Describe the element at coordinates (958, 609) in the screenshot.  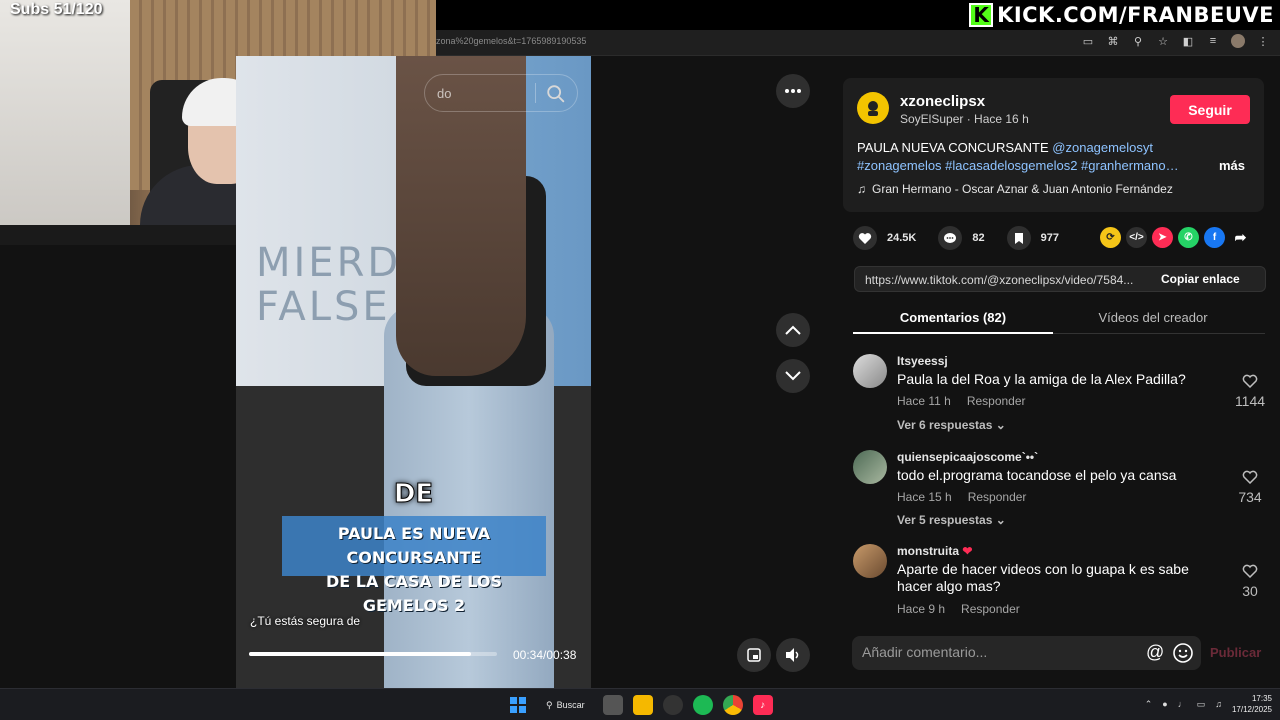
I see `comment-meta: Hace 9 h Responder` at that location.